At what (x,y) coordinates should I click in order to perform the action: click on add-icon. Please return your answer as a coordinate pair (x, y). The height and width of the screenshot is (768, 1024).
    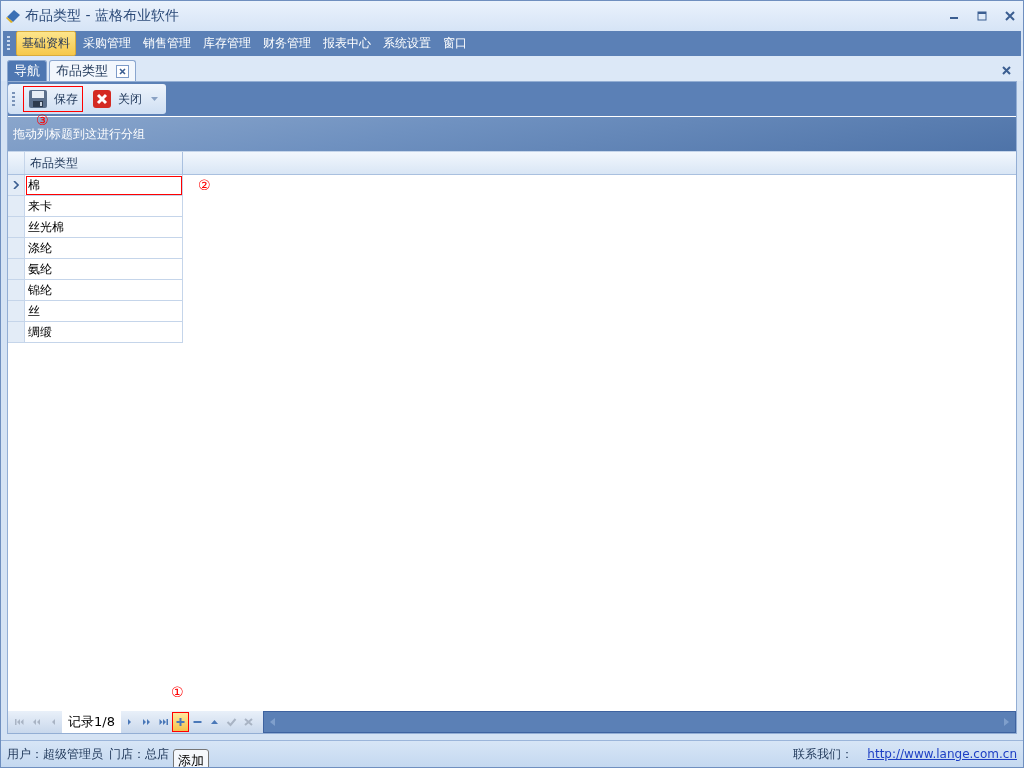
    Looking at the image, I should click on (180, 722).